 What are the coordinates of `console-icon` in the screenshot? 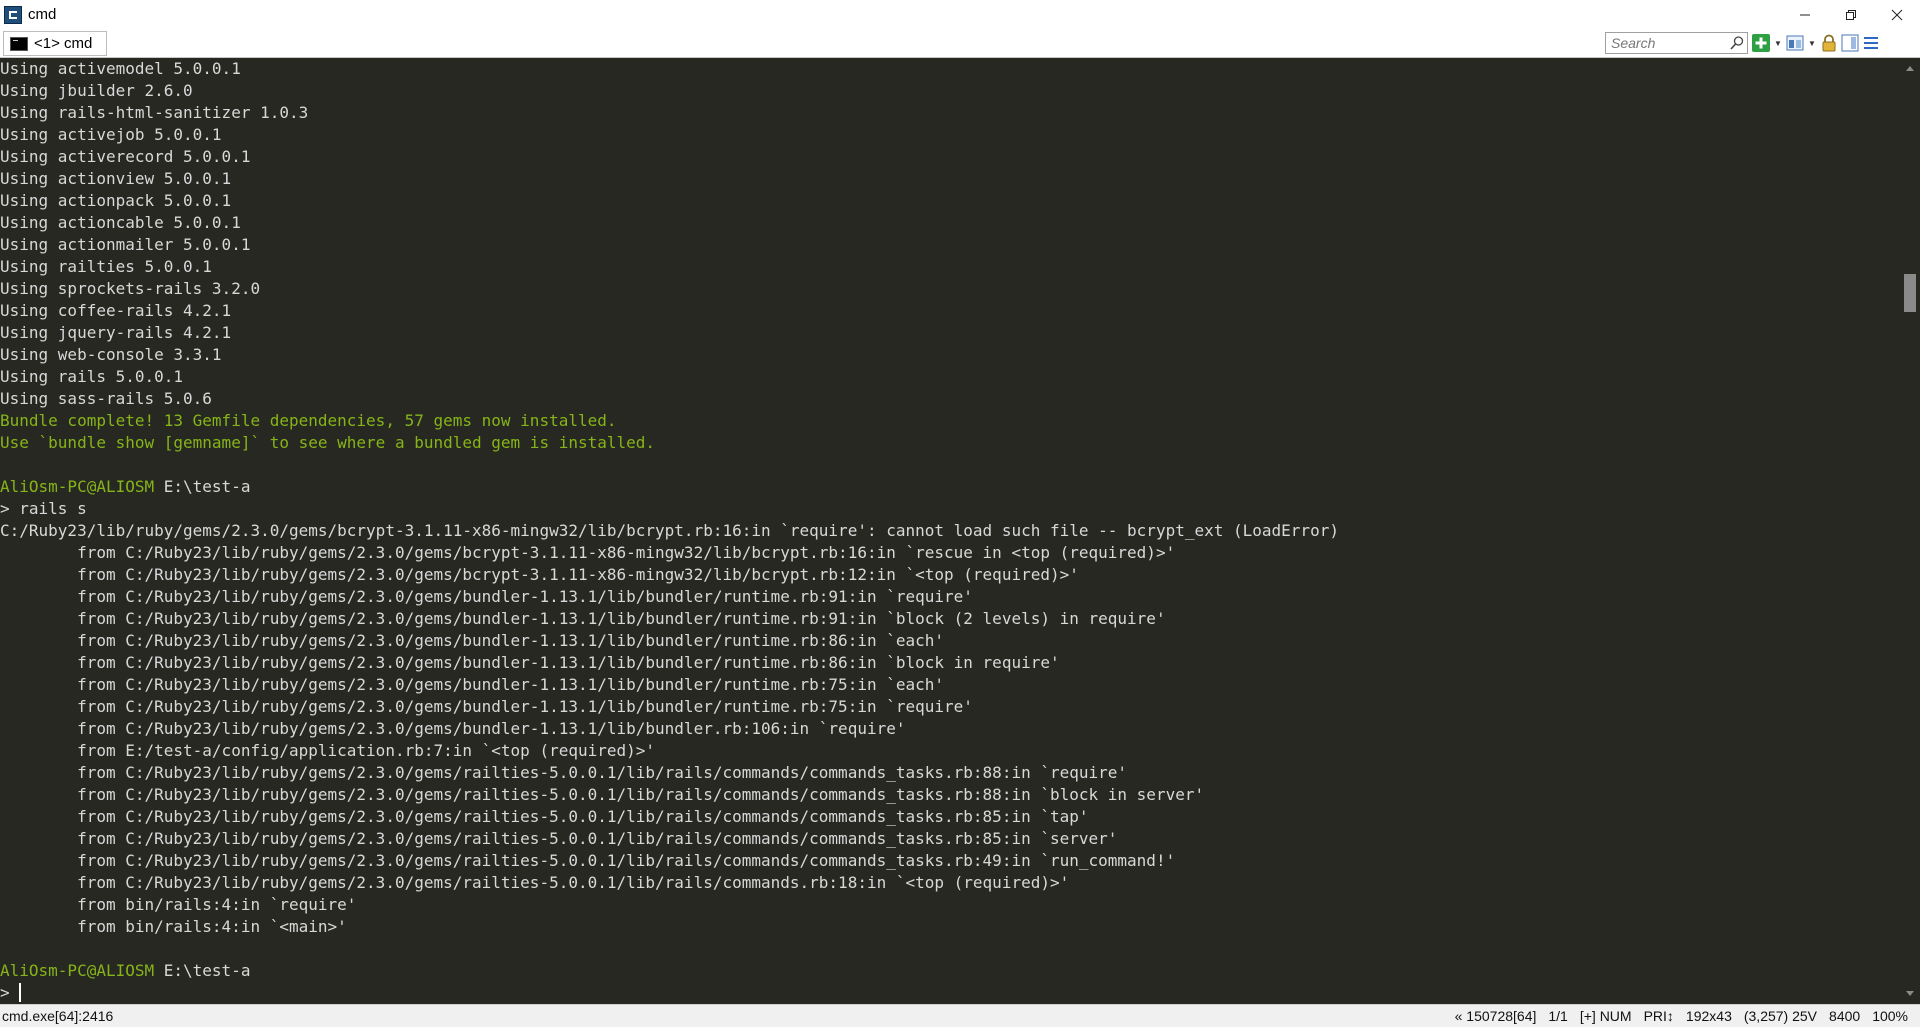 It's located at (19, 43).